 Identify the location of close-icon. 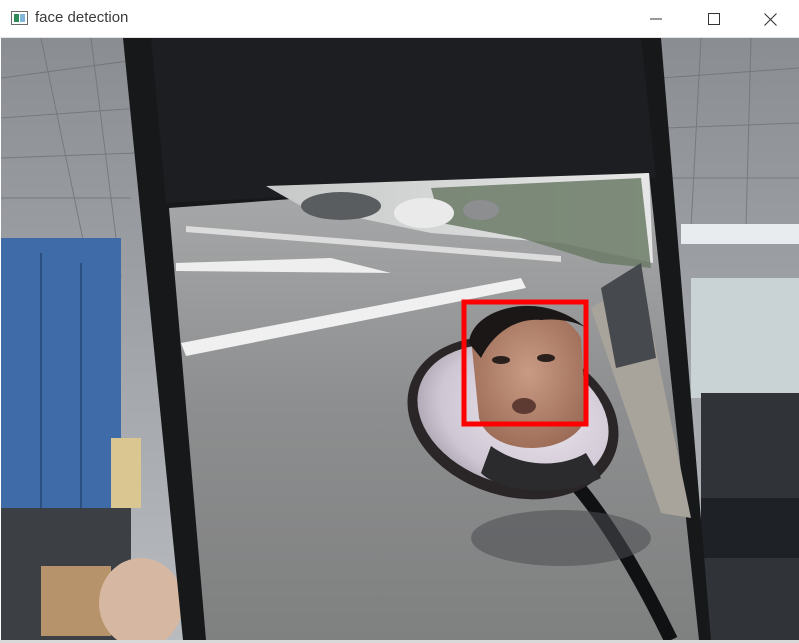
(770, 19).